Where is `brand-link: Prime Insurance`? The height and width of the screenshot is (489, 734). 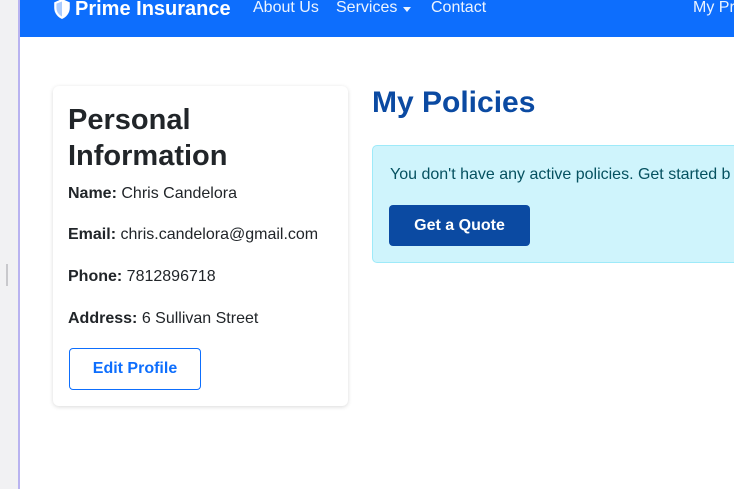
brand-link: Prime Insurance is located at coordinates (142, 10).